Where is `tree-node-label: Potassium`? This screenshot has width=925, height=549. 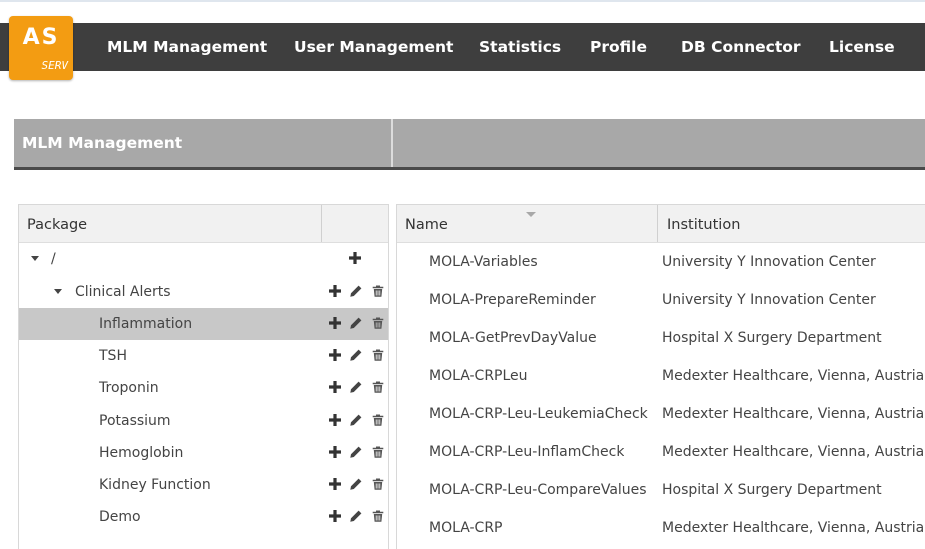 tree-node-label: Potassium is located at coordinates (135, 421).